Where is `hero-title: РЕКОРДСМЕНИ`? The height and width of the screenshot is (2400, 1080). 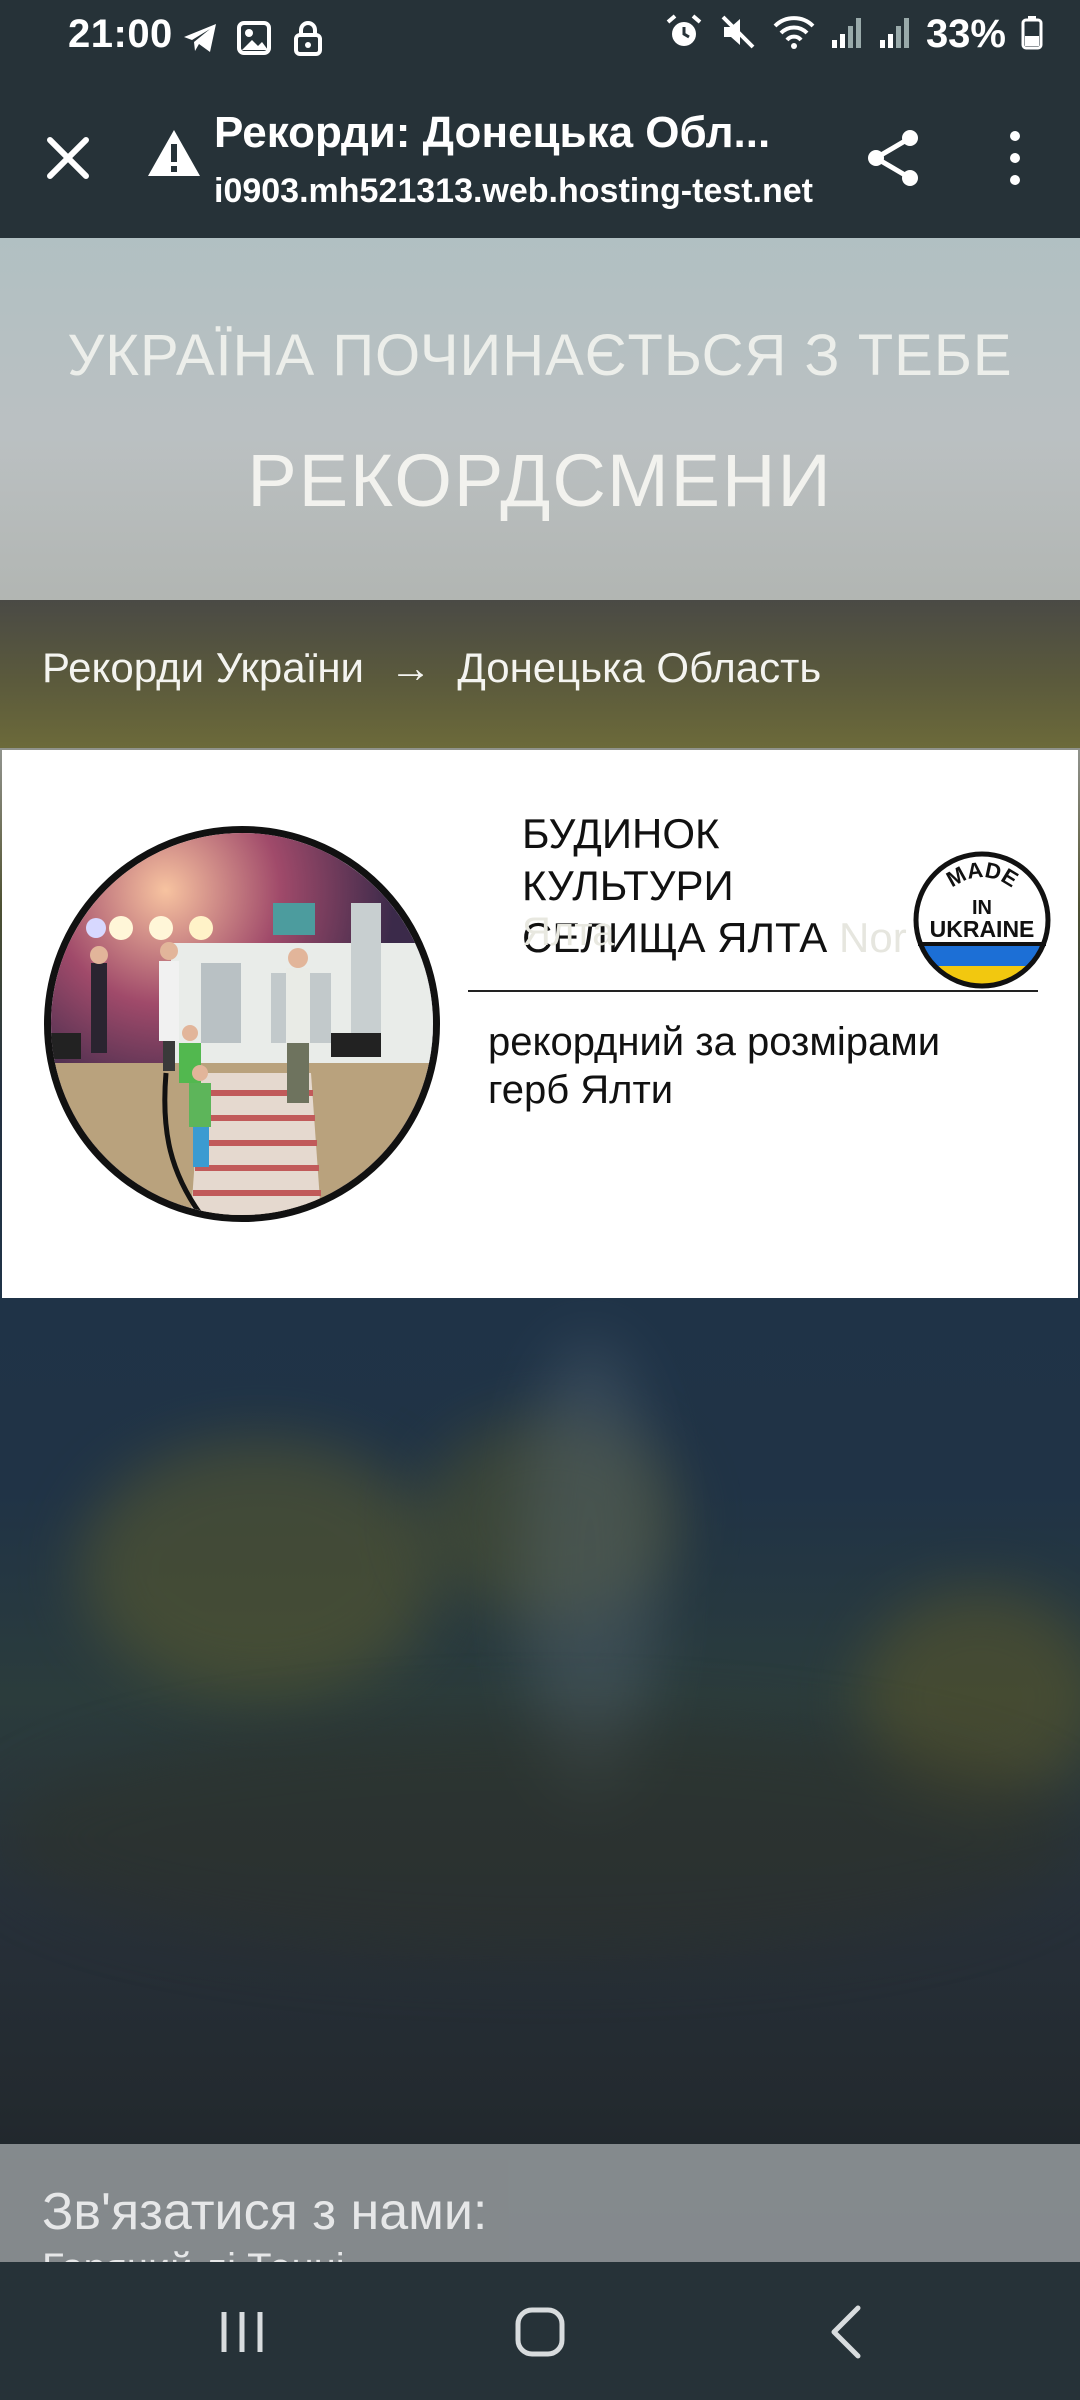 hero-title: РЕКОРДСМЕНИ is located at coordinates (540, 480).